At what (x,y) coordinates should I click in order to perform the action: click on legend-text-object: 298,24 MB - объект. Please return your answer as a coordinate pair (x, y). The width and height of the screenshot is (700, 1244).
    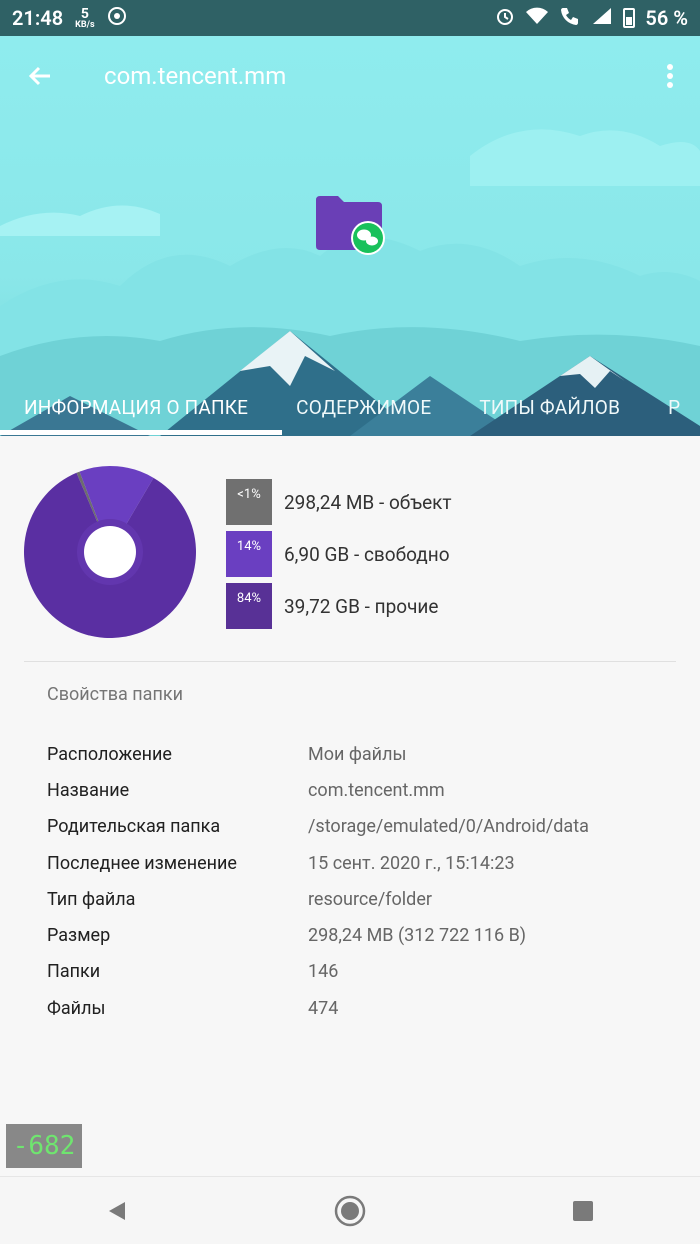
    Looking at the image, I should click on (368, 502).